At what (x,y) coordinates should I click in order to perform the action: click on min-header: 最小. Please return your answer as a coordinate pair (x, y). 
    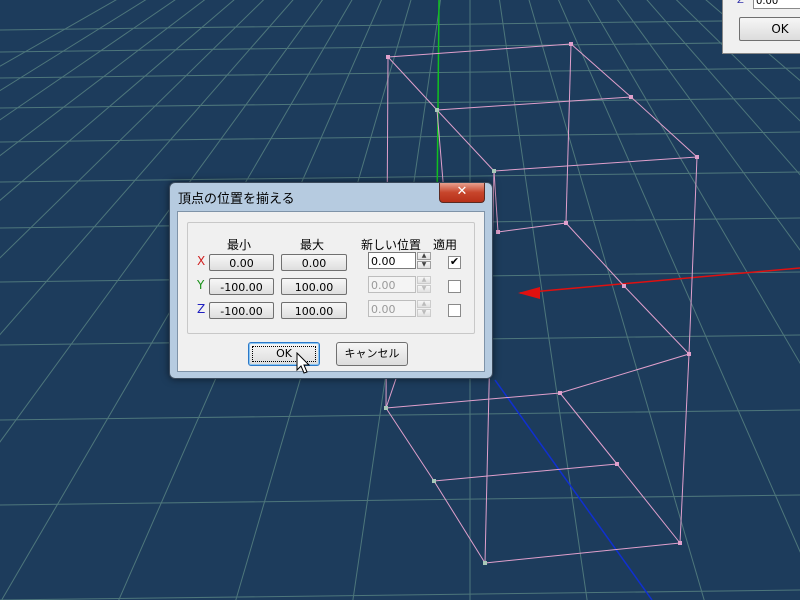
    Looking at the image, I should click on (239, 245).